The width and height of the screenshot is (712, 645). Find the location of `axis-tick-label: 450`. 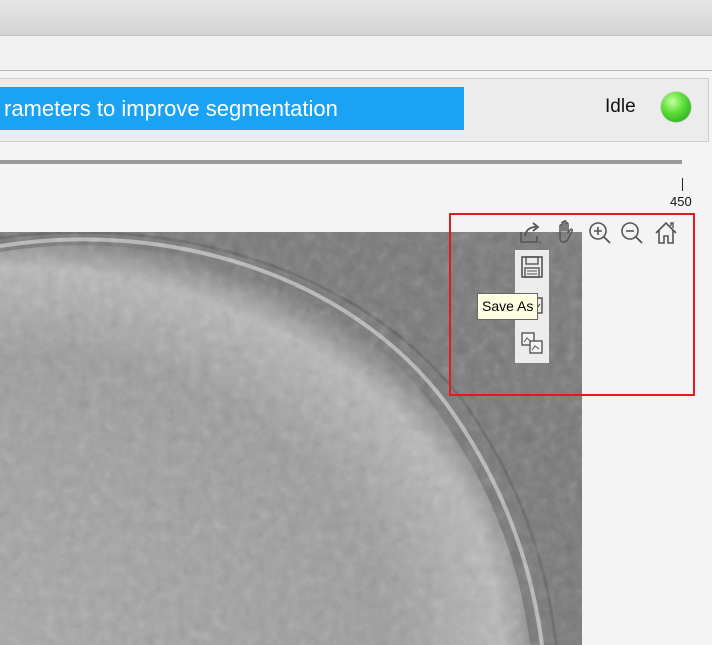

axis-tick-label: 450 is located at coordinates (681, 201).